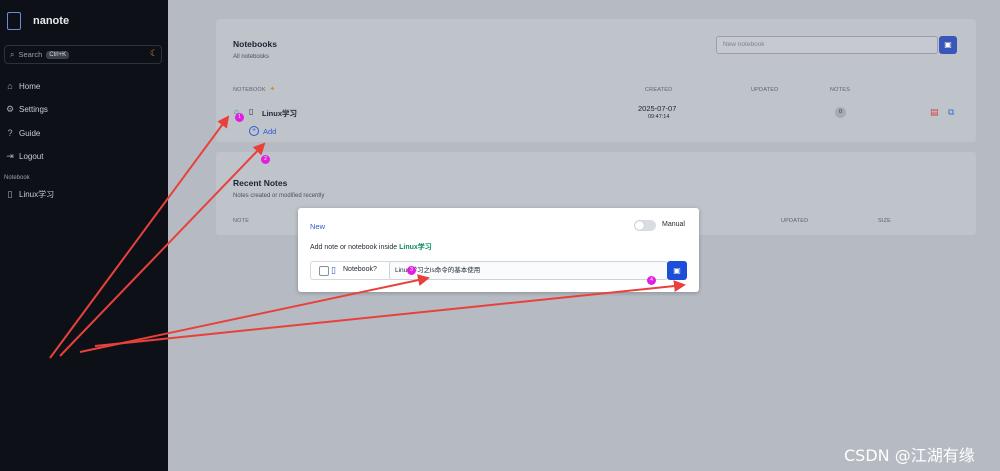 The image size is (1000, 471). Describe the element at coordinates (411, 270) in the screenshot. I see `step-marker-3: 3` at that location.